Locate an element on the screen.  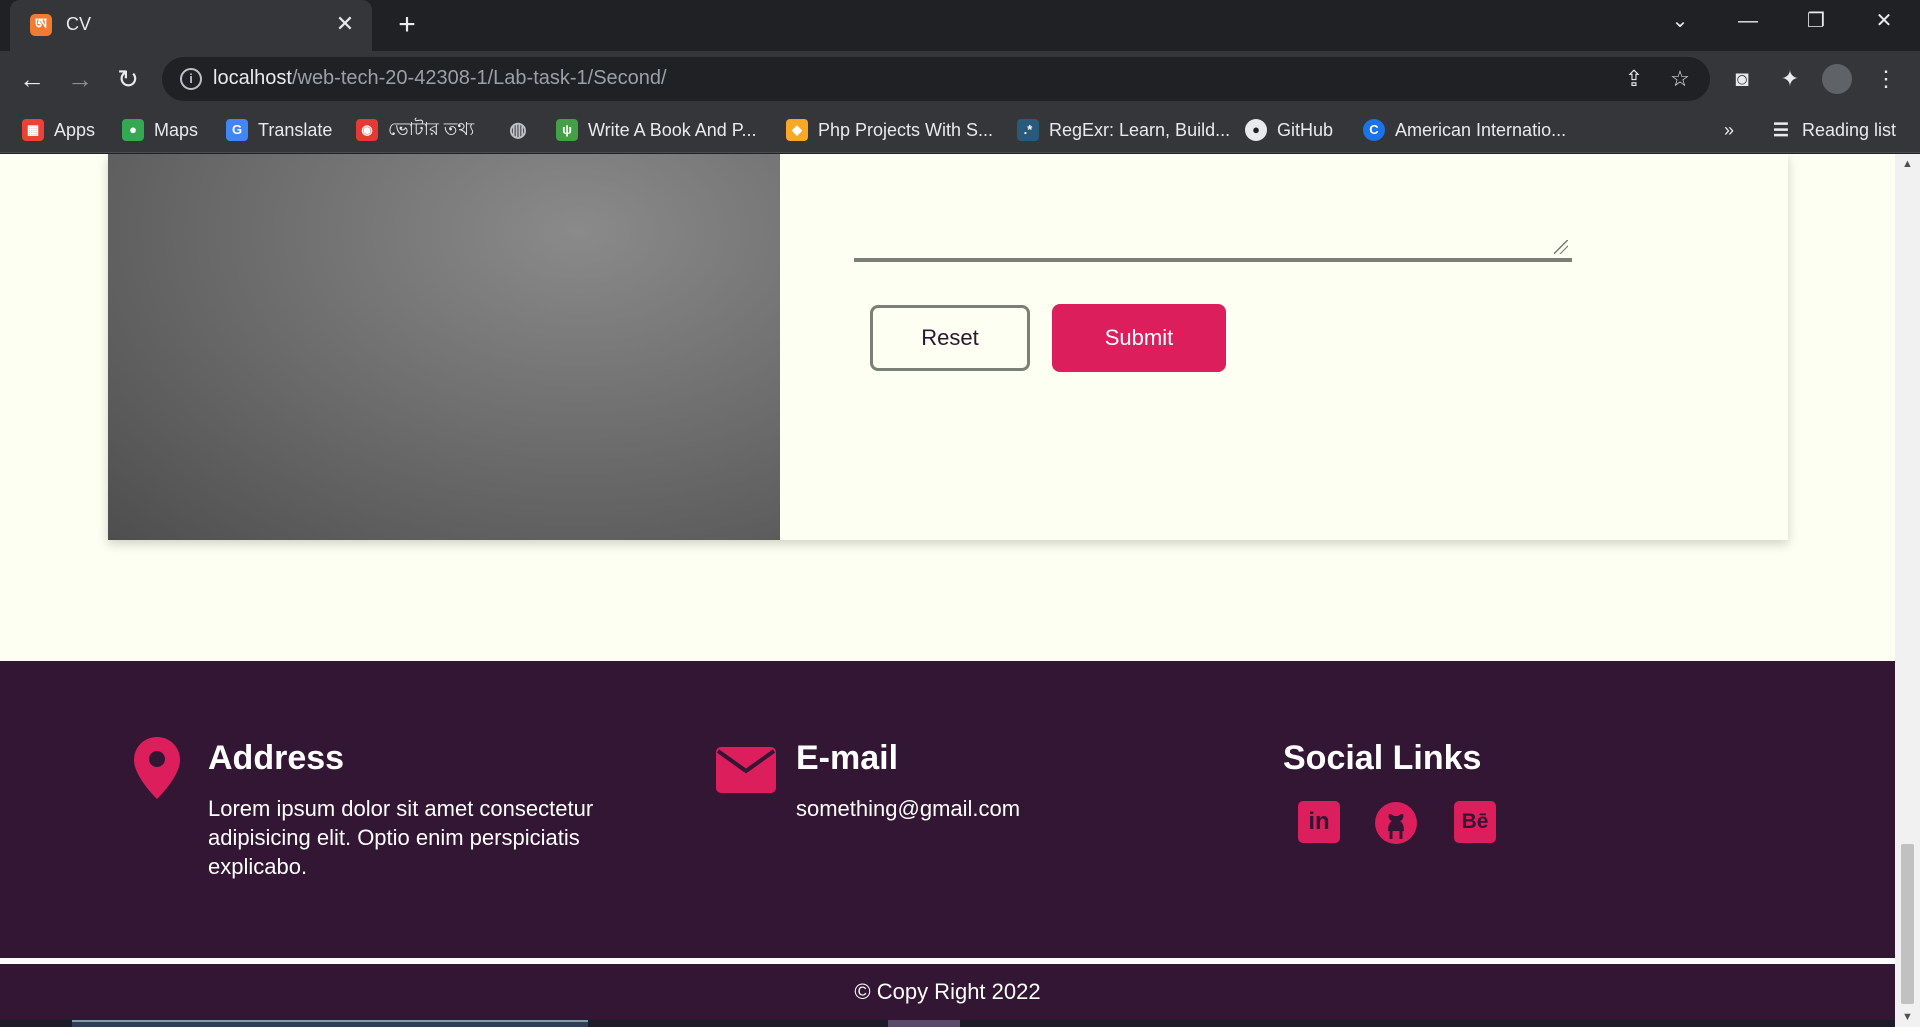
bookmarks-overflow: » is located at coordinates (1729, 130).